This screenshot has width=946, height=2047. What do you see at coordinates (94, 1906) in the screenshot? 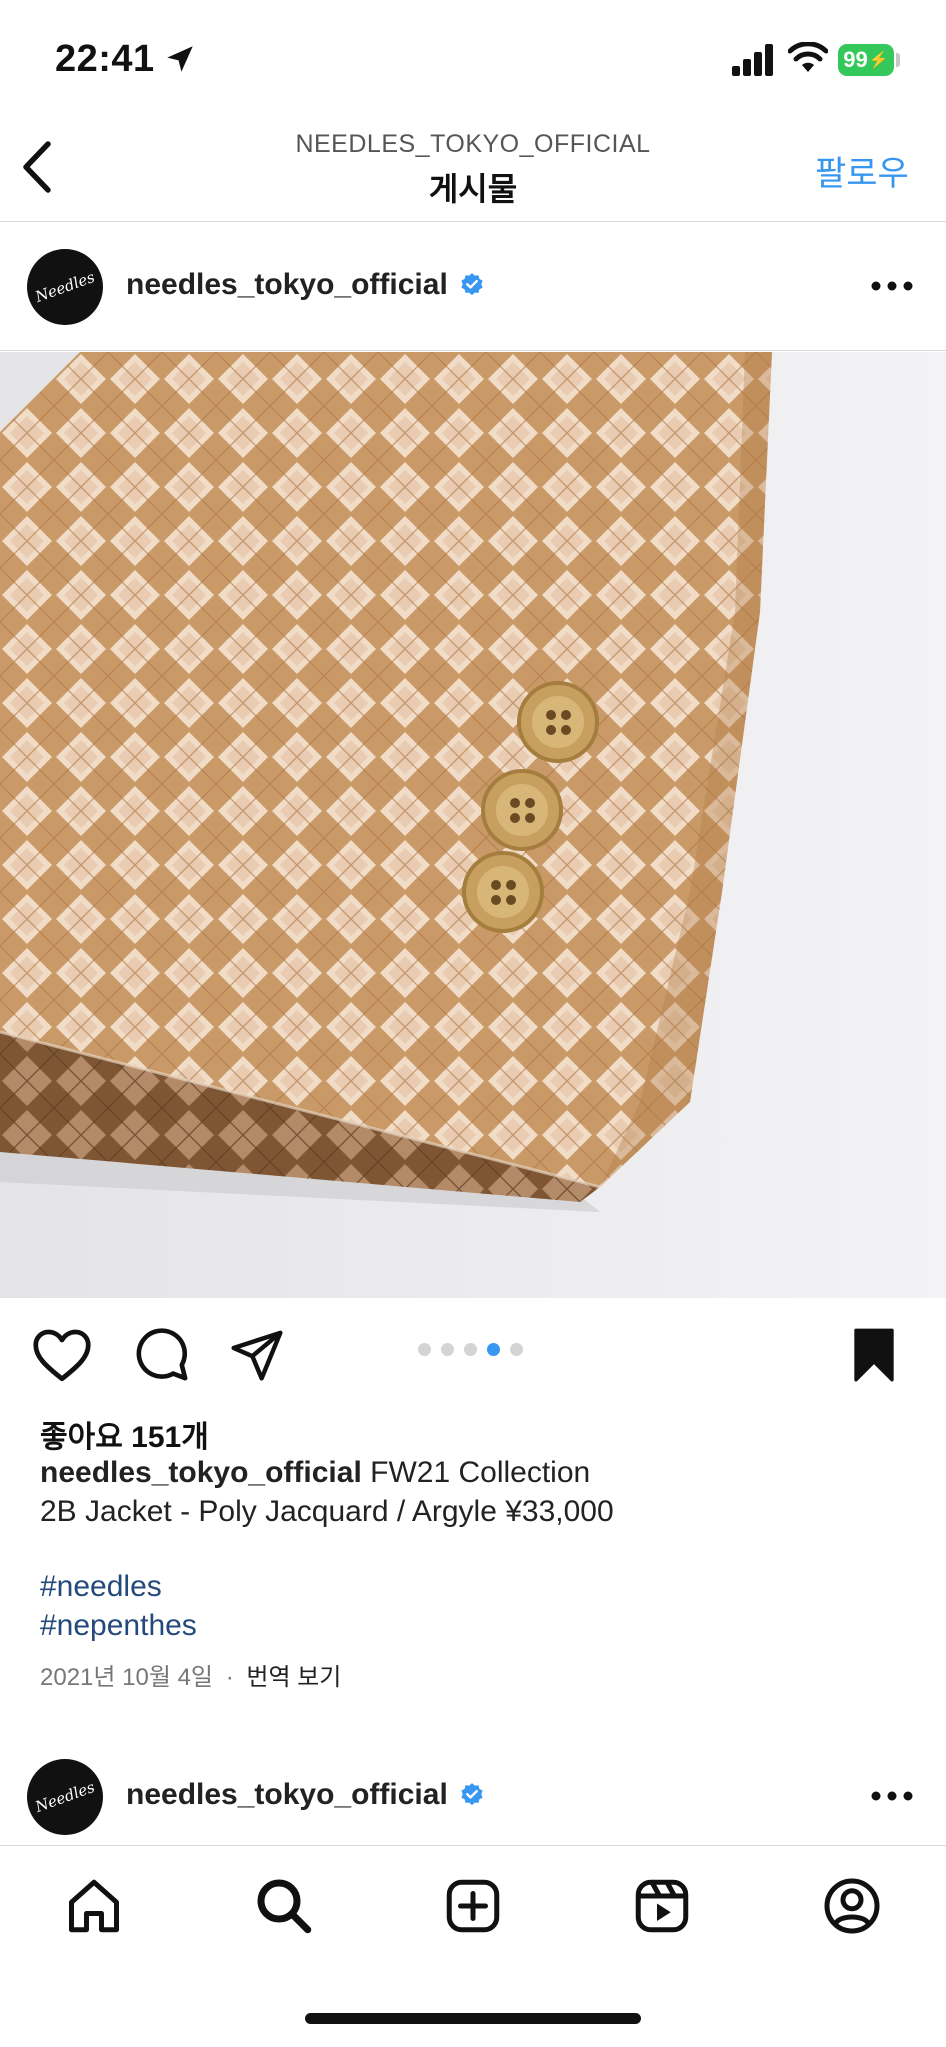
I see `home-icon` at bounding box center [94, 1906].